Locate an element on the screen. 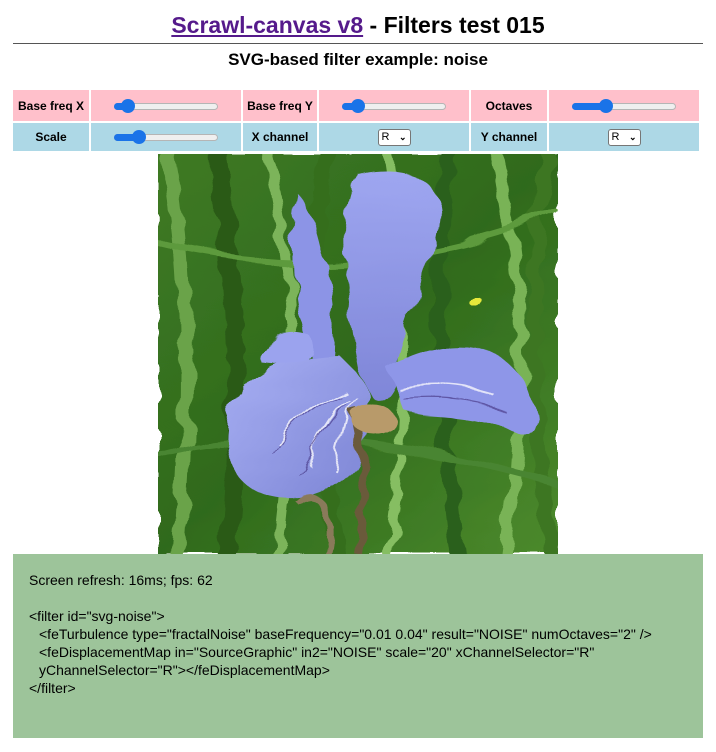 Image resolution: width=716 pixels, height=752 pixels. controls-row-2: Scale X channel R ⌄ Y channel R ⌄ is located at coordinates (356, 137).